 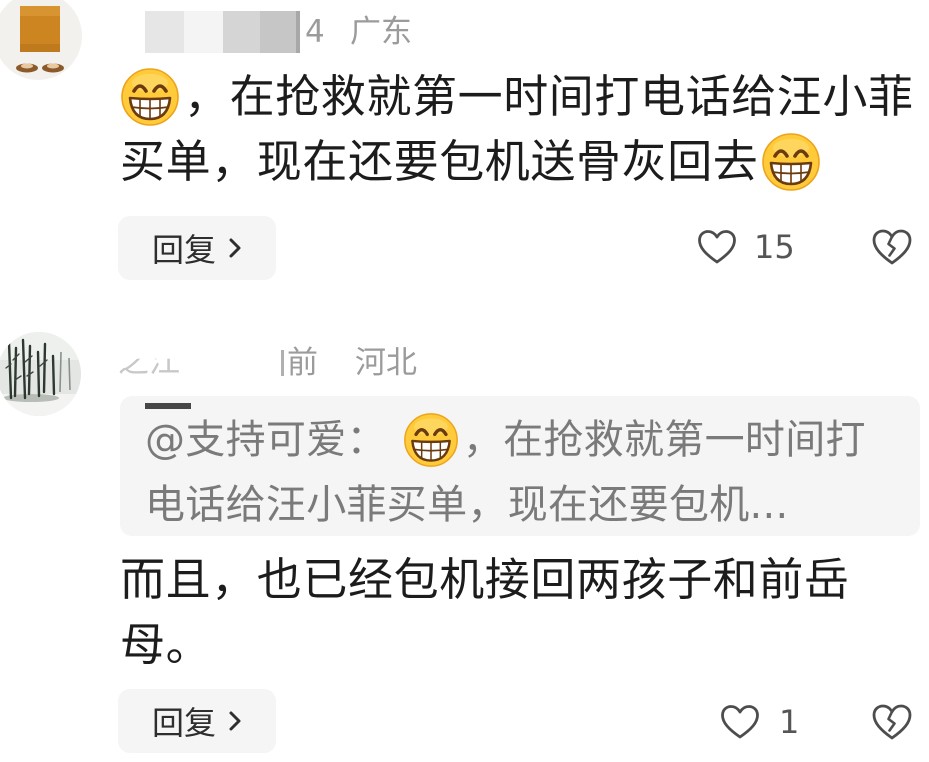 What do you see at coordinates (789, 722) in the screenshot?
I see `like-count: 1` at bounding box center [789, 722].